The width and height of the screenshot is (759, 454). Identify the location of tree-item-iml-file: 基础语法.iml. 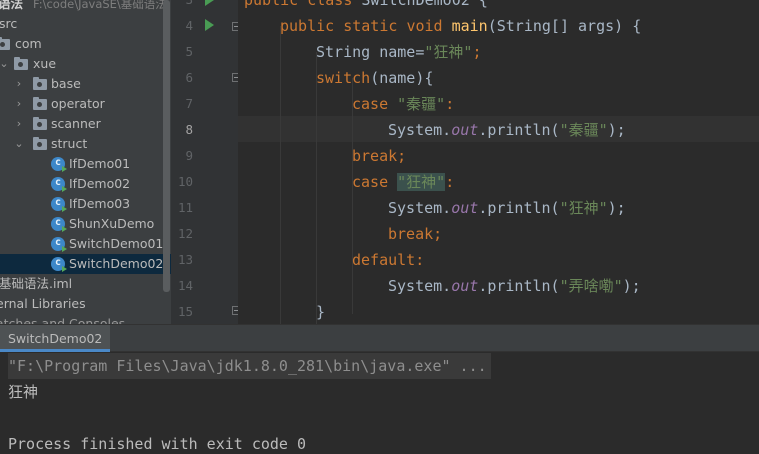
(85, 284).